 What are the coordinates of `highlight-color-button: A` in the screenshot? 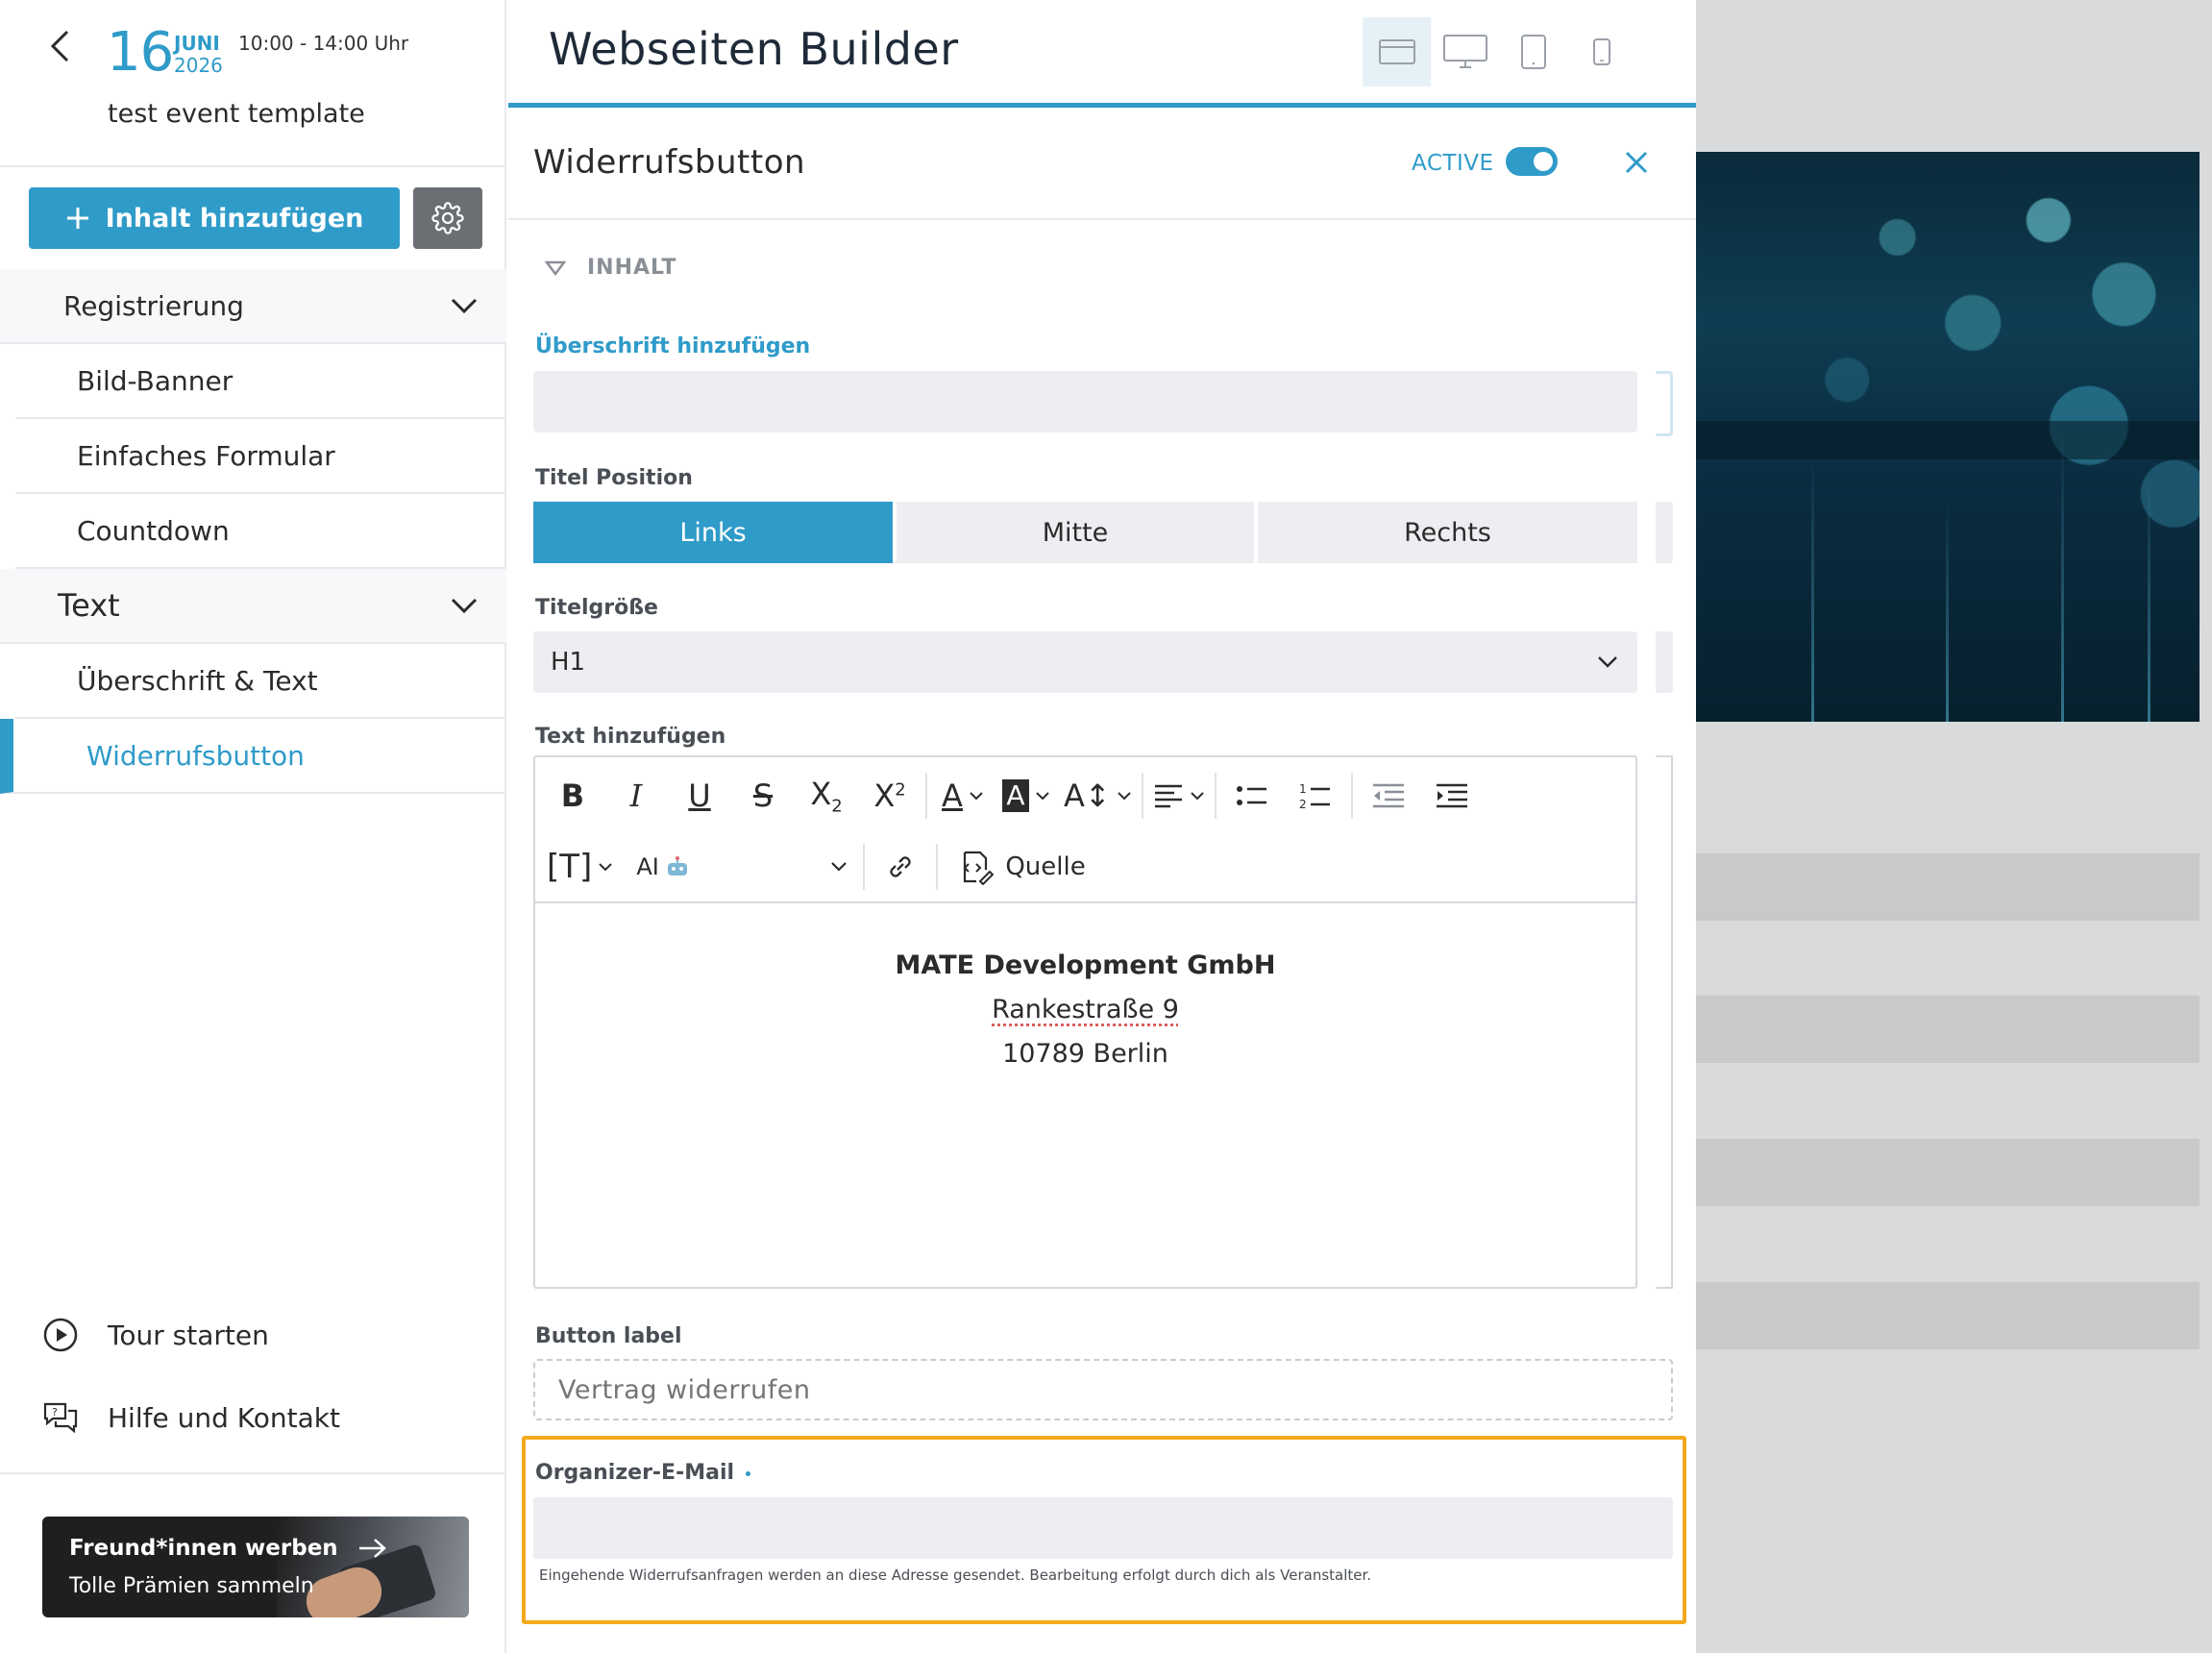 It's located at (1026, 796).